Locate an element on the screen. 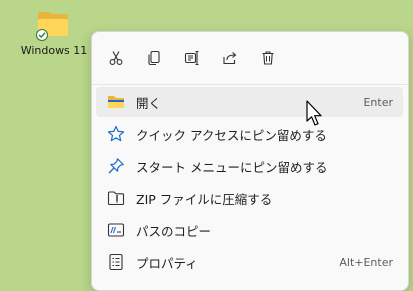 The image size is (413, 291). menu-item-open: 開く Enter is located at coordinates (249, 102).